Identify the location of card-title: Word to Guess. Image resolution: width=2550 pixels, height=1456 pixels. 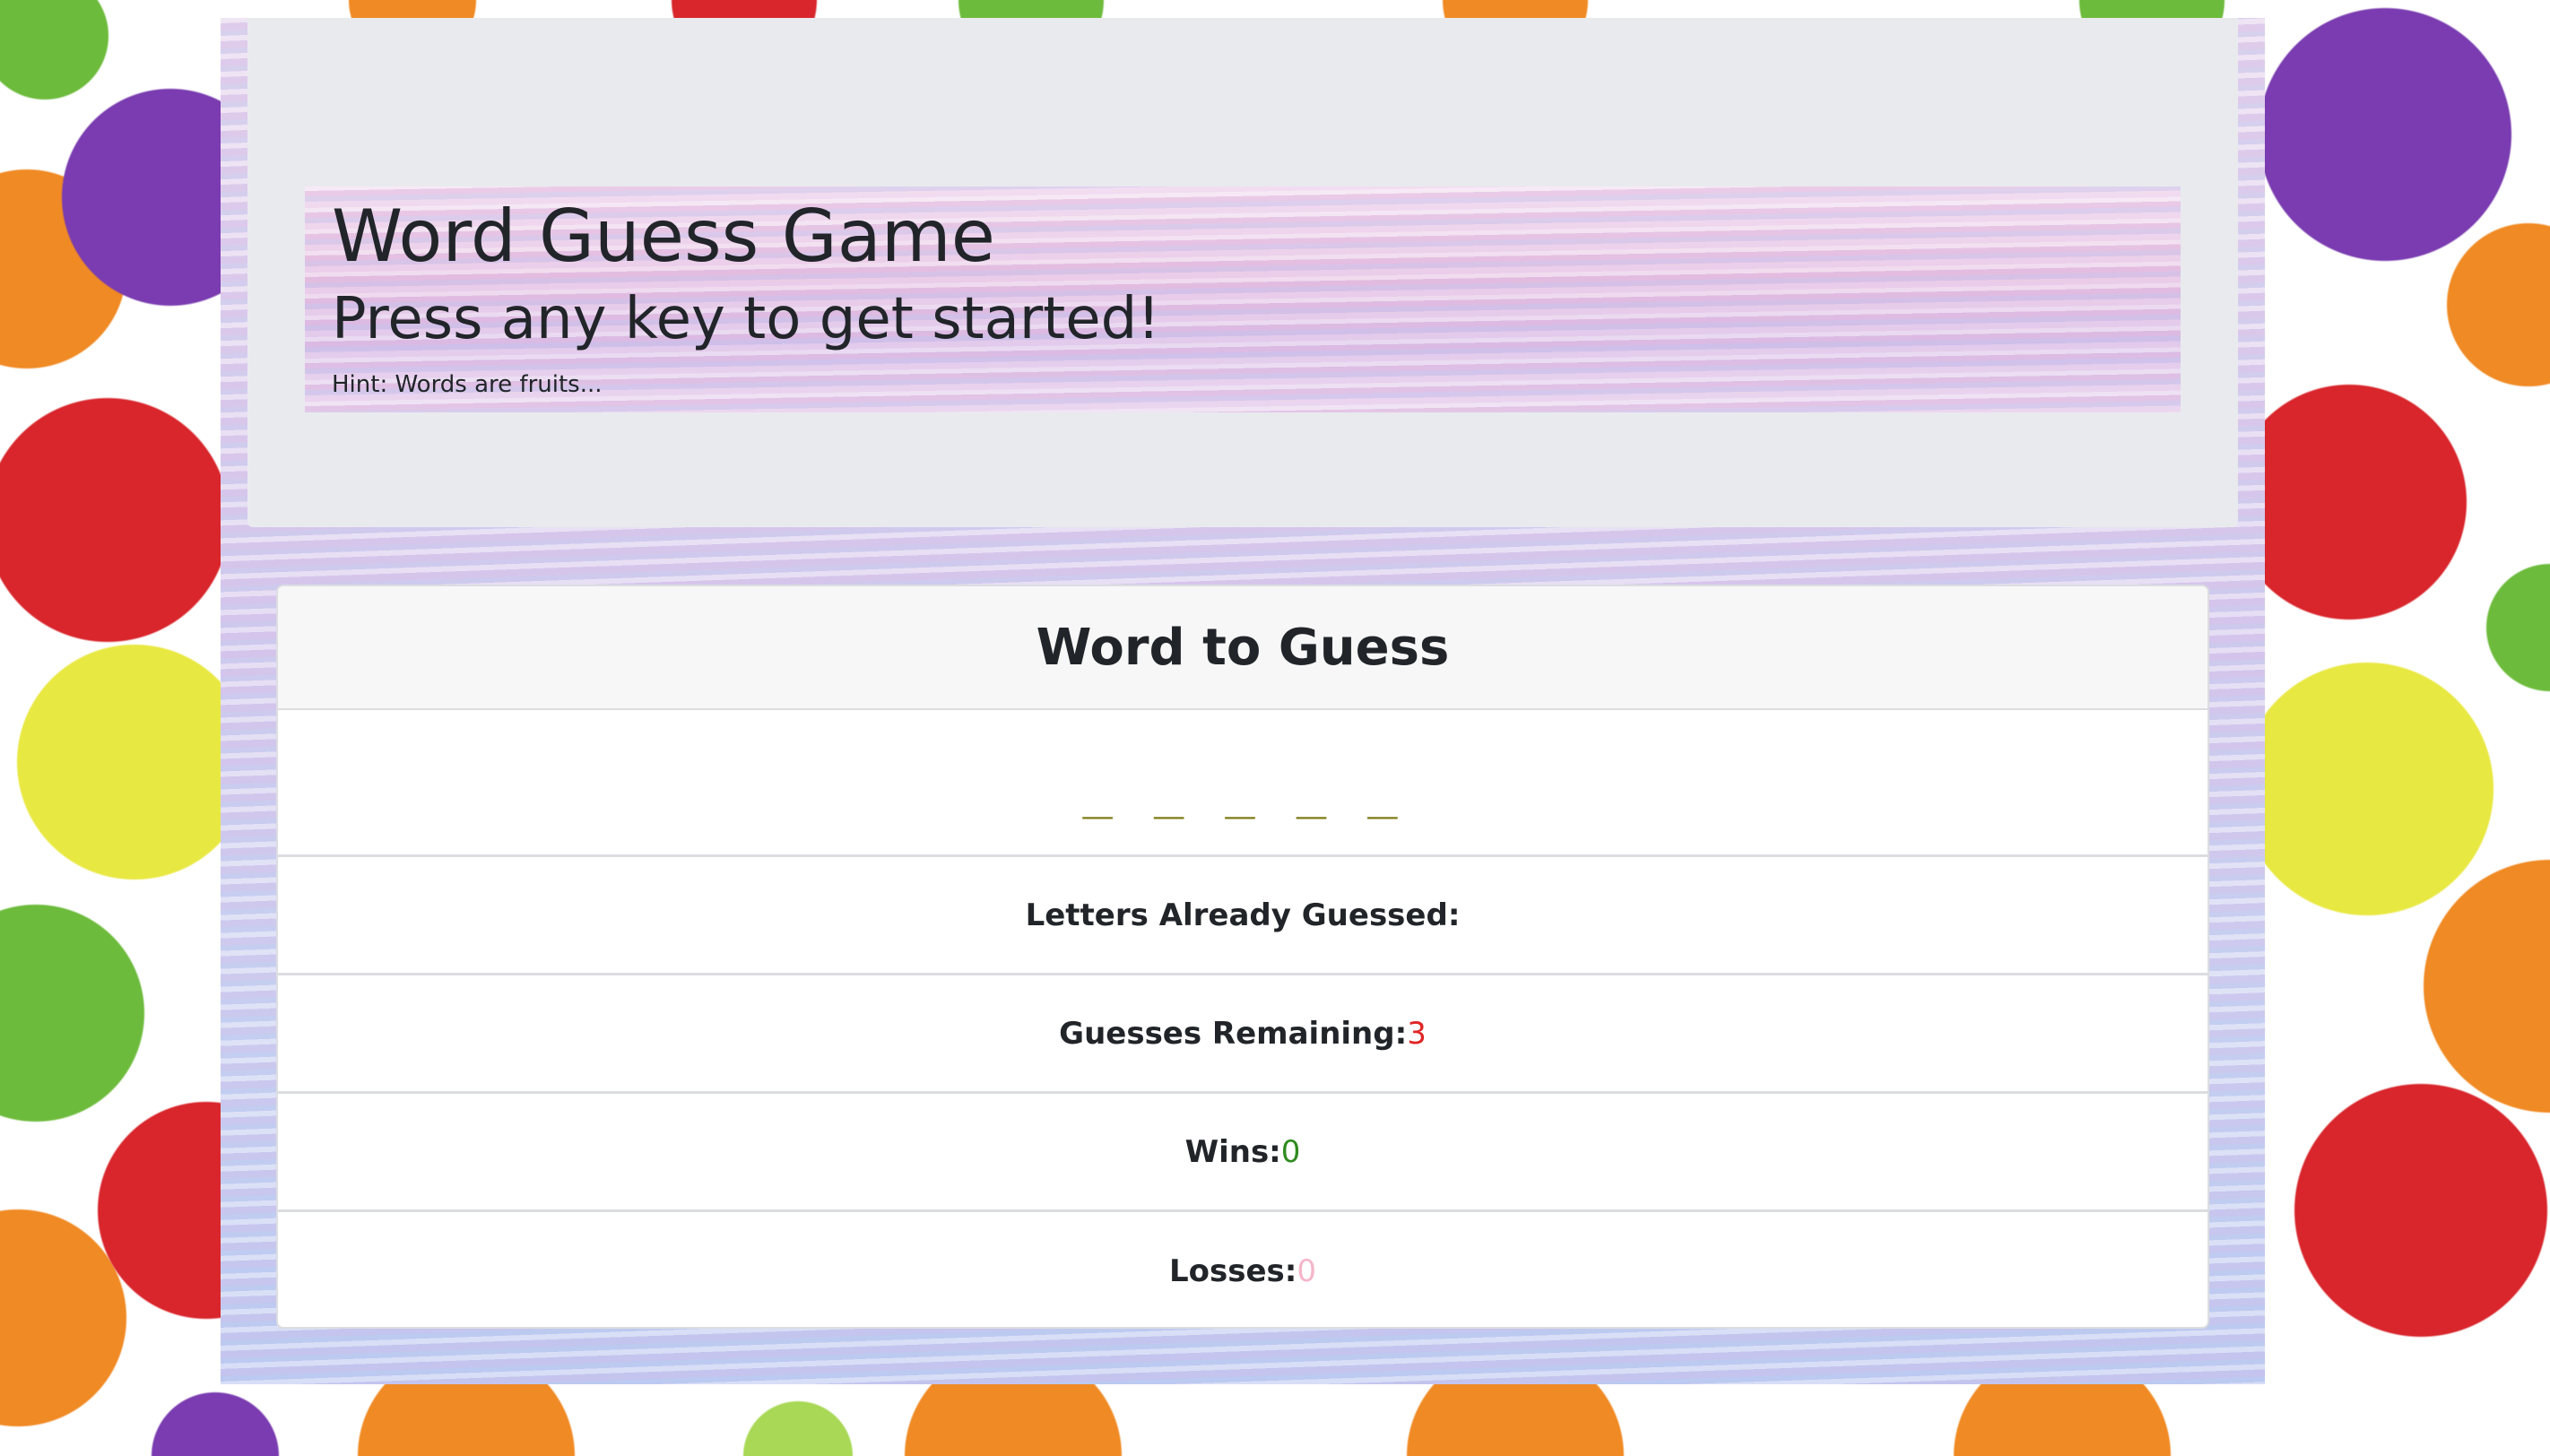
(1243, 647).